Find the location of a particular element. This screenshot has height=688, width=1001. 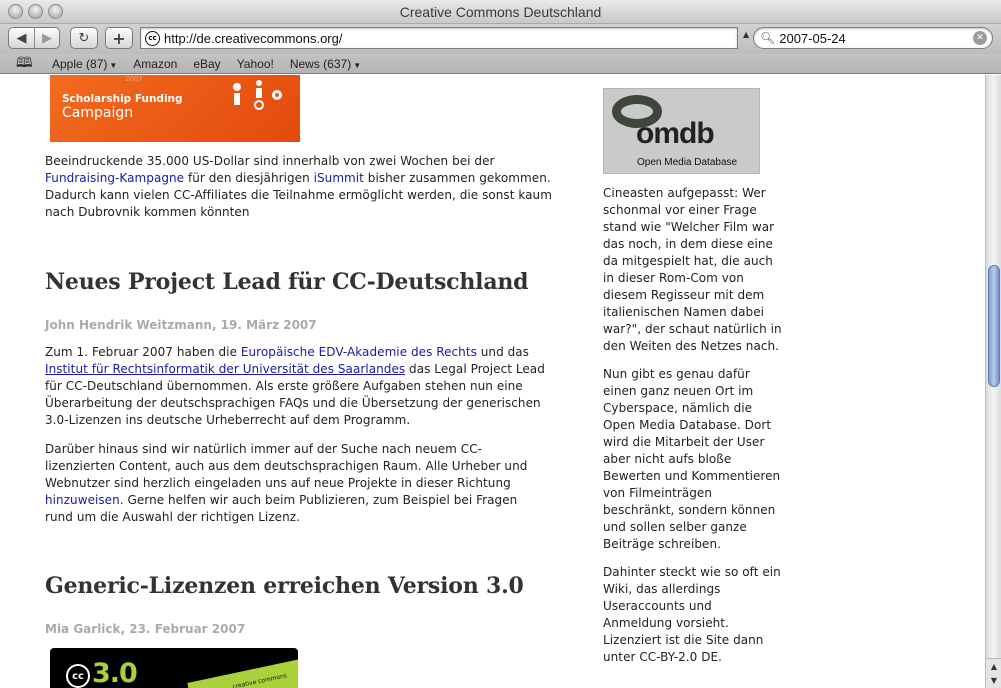

window-title: Creative Commons Deutschland is located at coordinates (500, 12).